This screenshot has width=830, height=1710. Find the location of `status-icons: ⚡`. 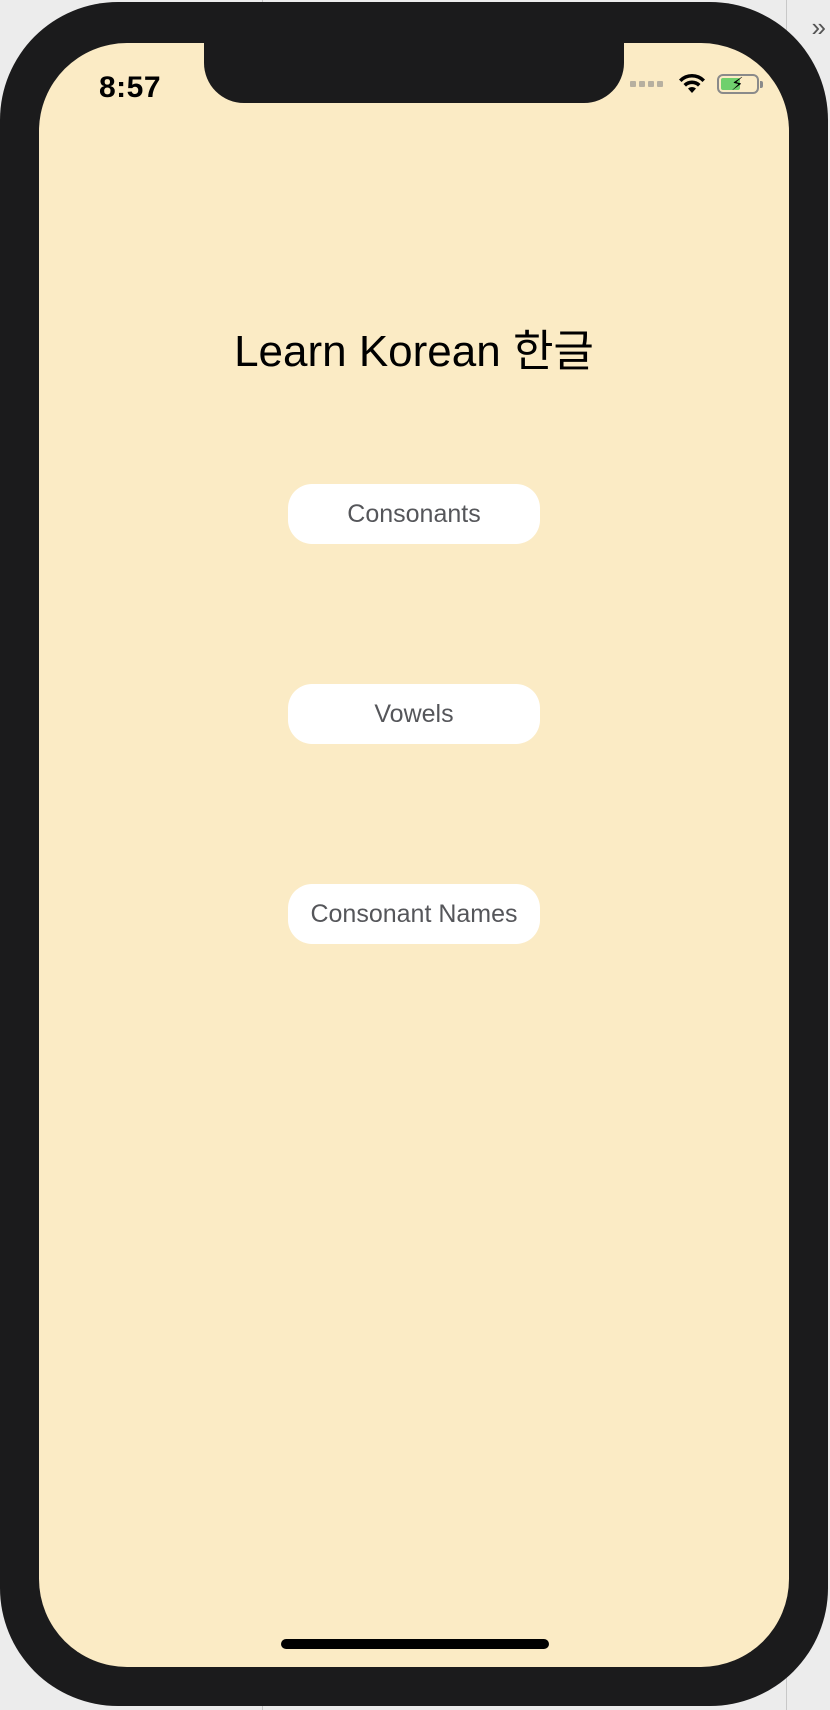

status-icons: ⚡ is located at coordinates (696, 84).